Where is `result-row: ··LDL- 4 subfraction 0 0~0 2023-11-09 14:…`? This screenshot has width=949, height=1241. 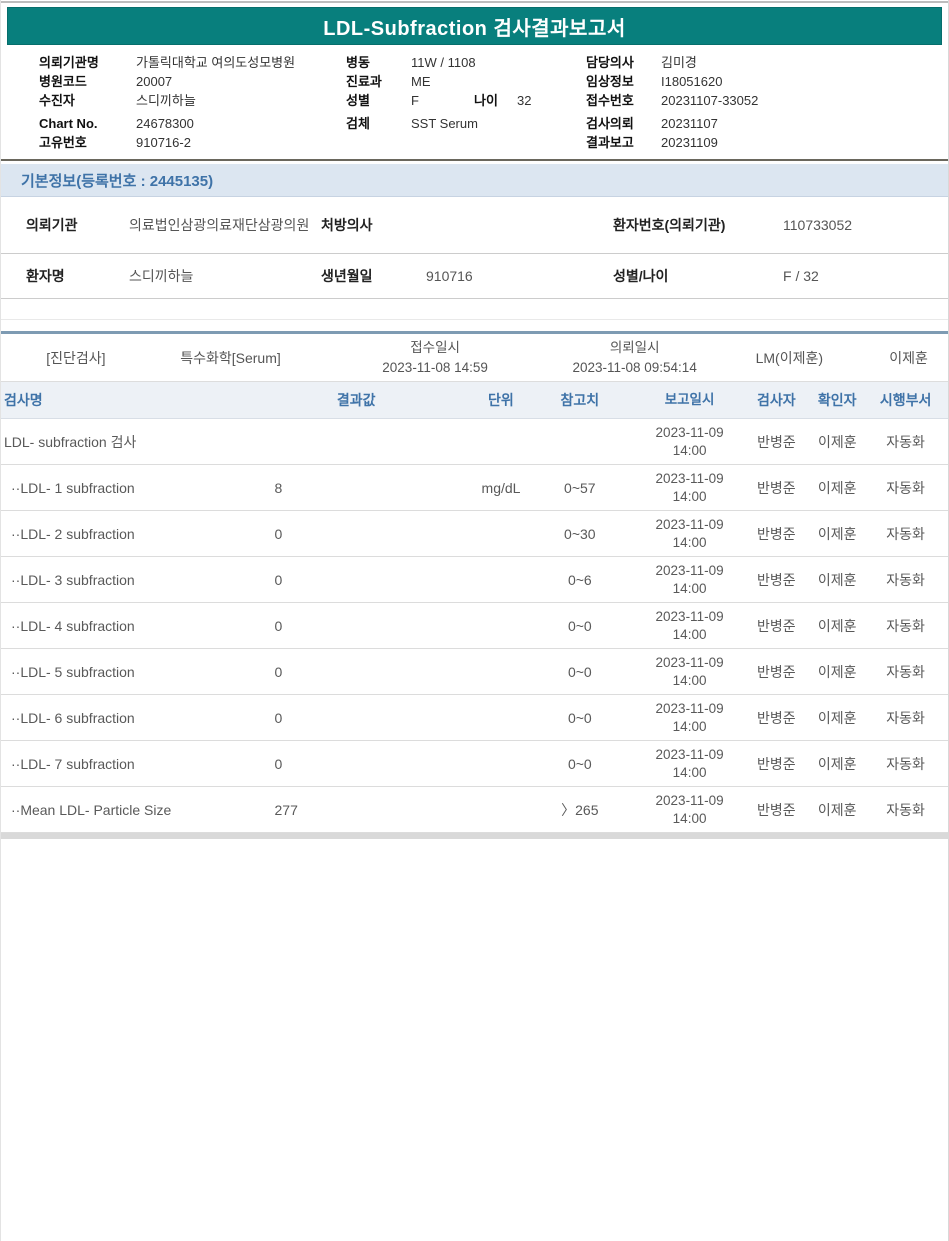
result-row: ··LDL- 4 subfraction 0 0~0 2023-11-09 14:… is located at coordinates (474, 626).